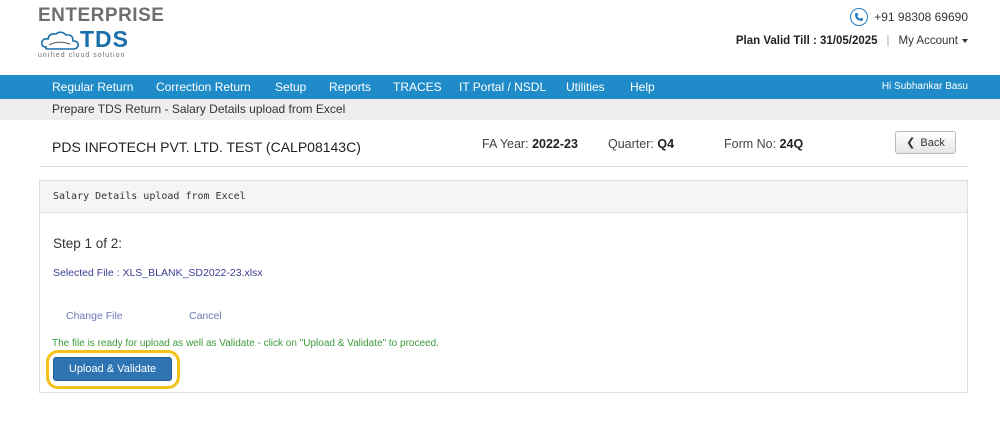 The height and width of the screenshot is (443, 1000). What do you see at coordinates (555, 144) in the screenshot?
I see `fa-year-value: 2022-23` at bounding box center [555, 144].